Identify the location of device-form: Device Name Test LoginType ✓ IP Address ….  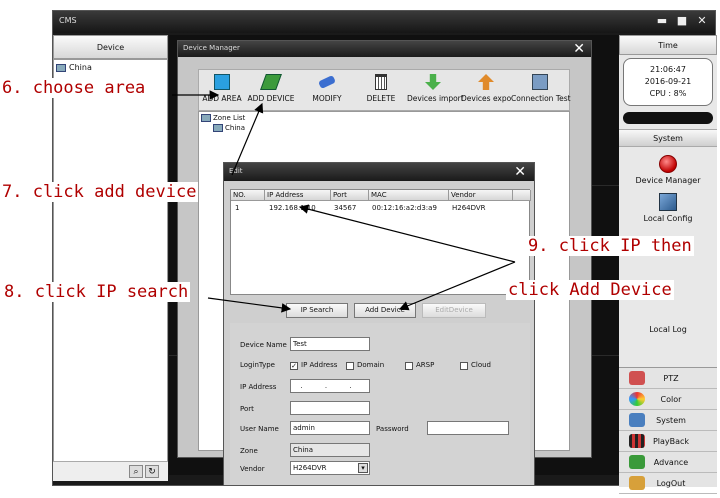
(380, 404).